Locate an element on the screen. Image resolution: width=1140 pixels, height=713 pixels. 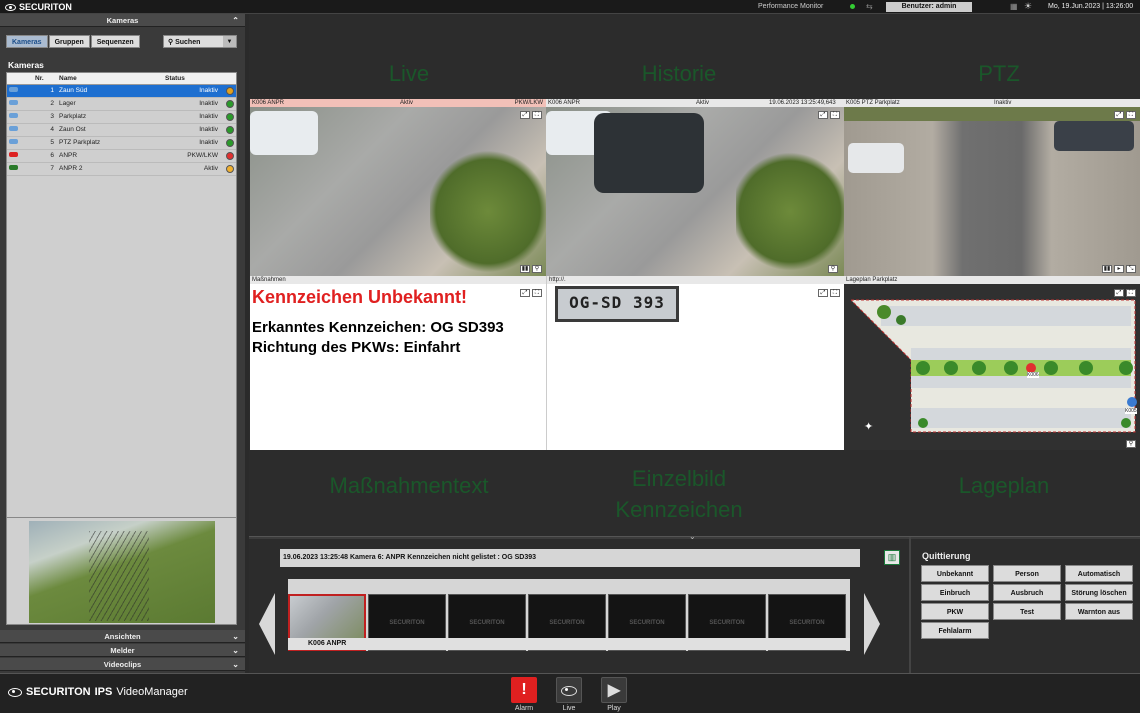
person-button: Person is located at coordinates (1027, 573).